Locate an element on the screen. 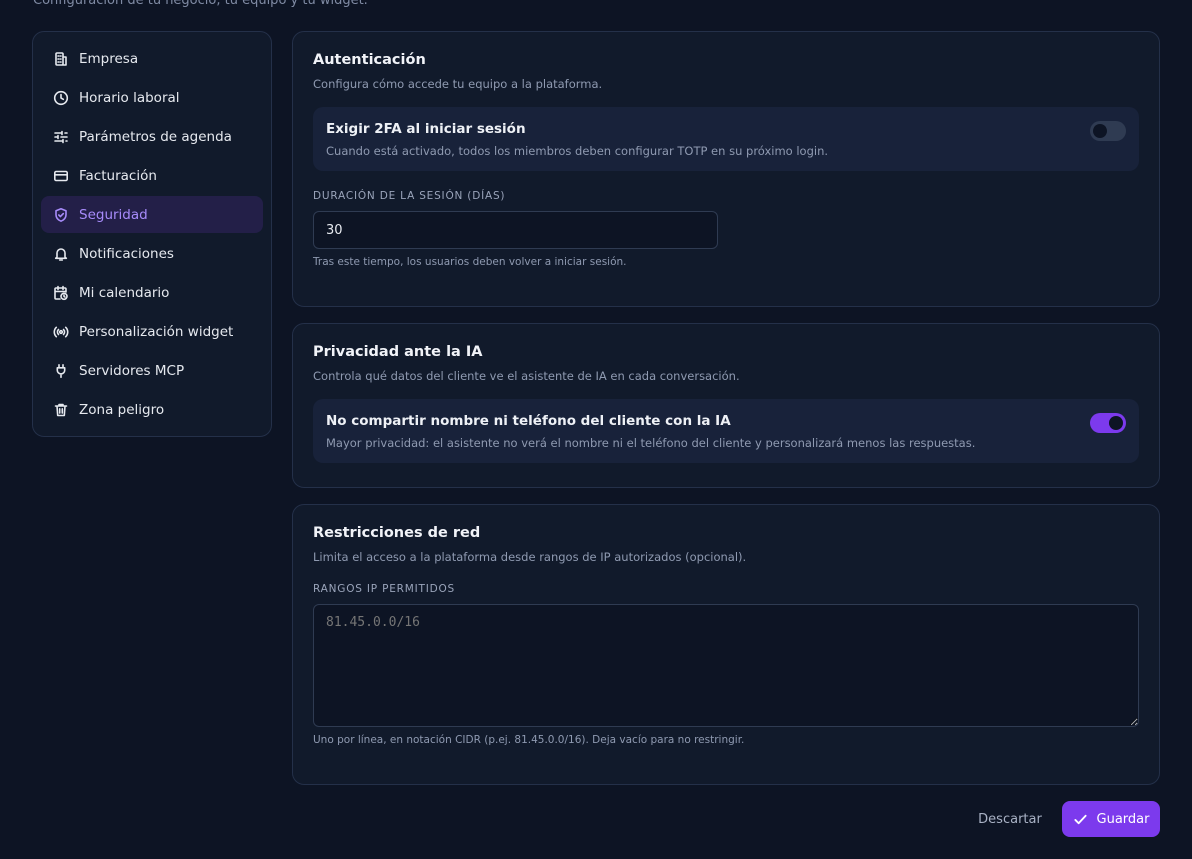  sidebar-item-notificaciones: Notificaciones is located at coordinates (152, 253).